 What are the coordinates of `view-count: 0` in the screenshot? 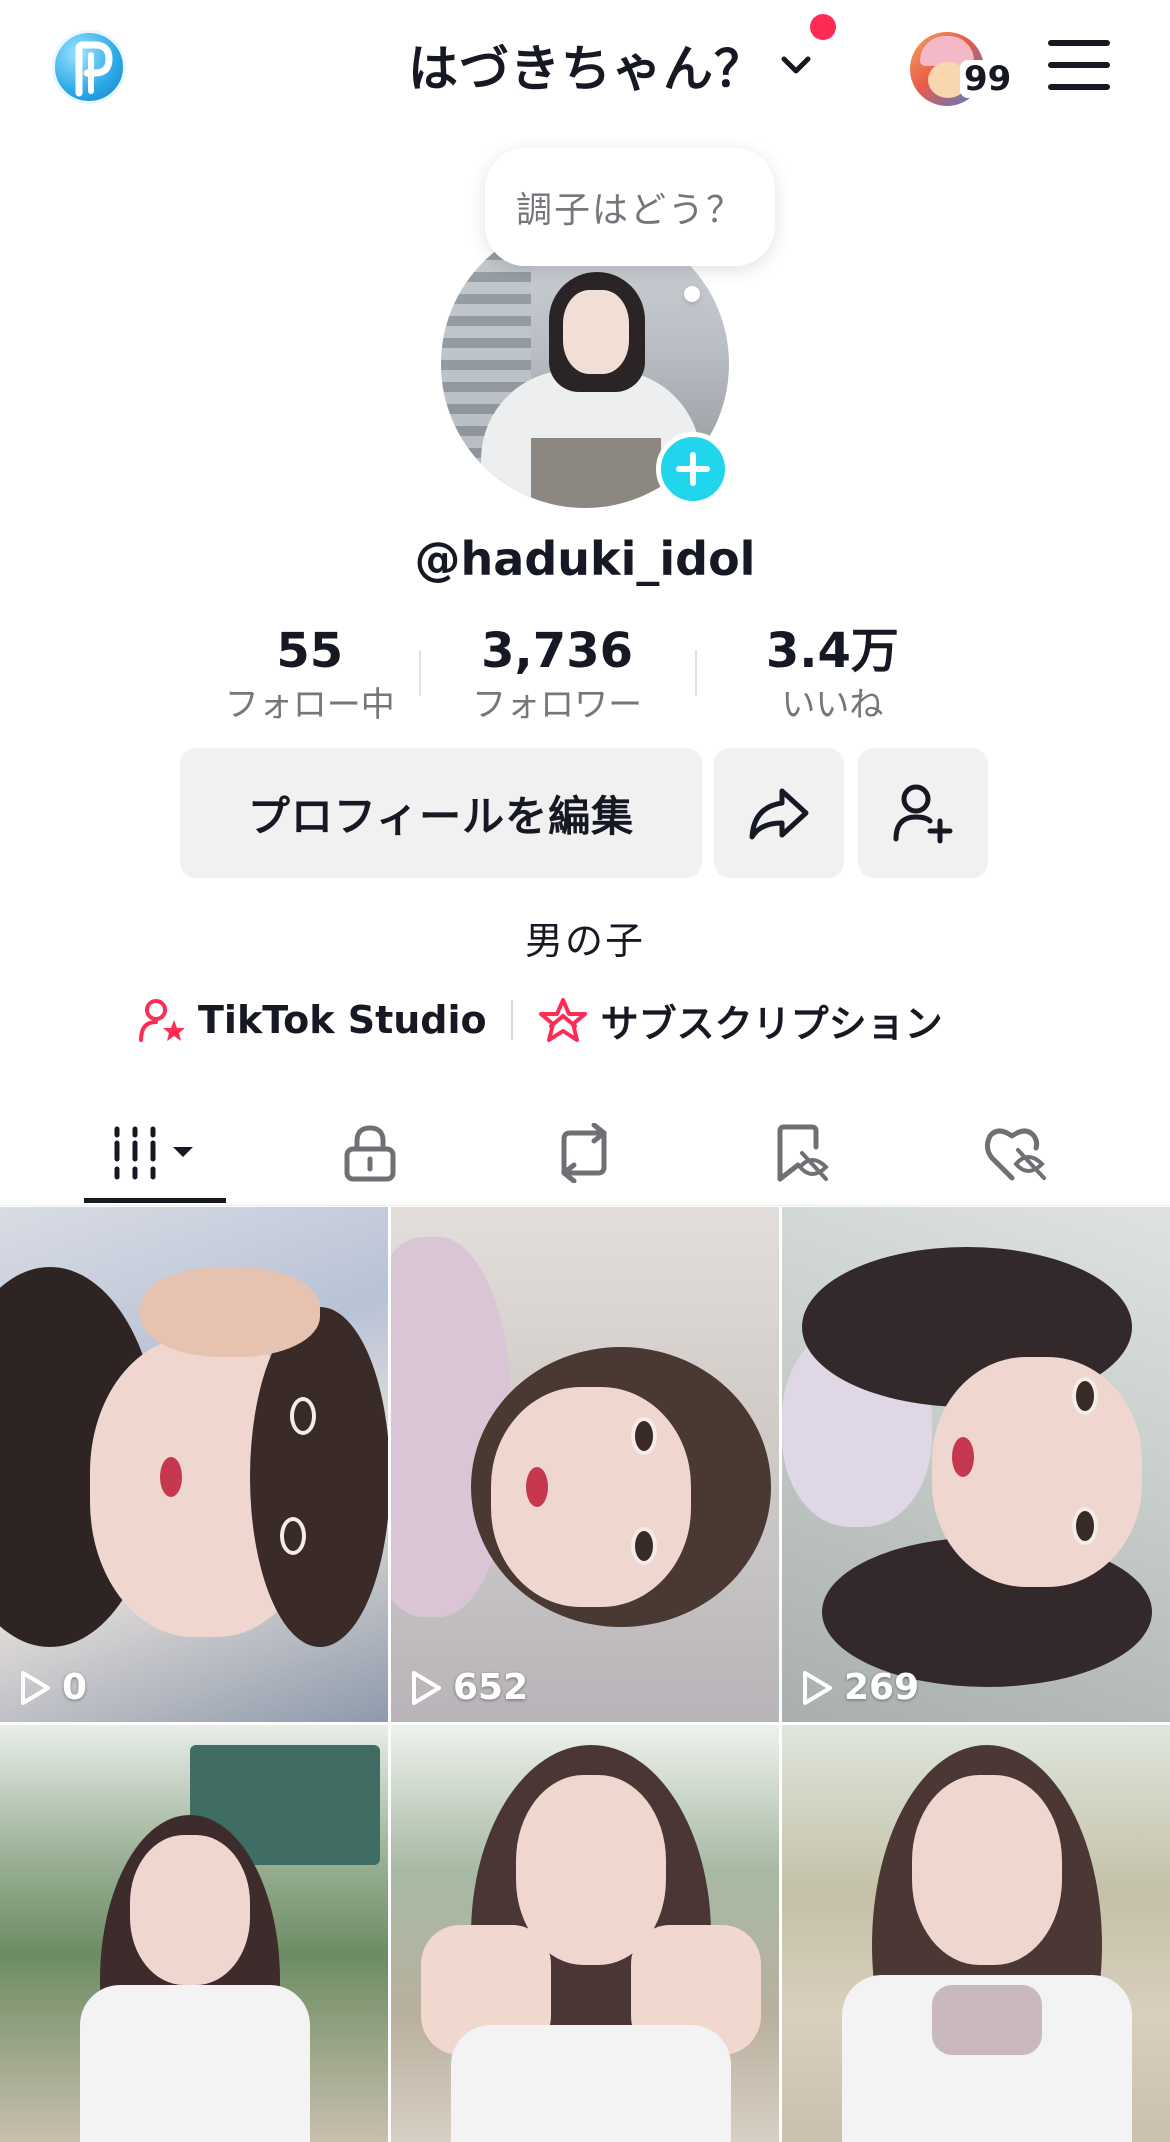 It's located at (52, 1687).